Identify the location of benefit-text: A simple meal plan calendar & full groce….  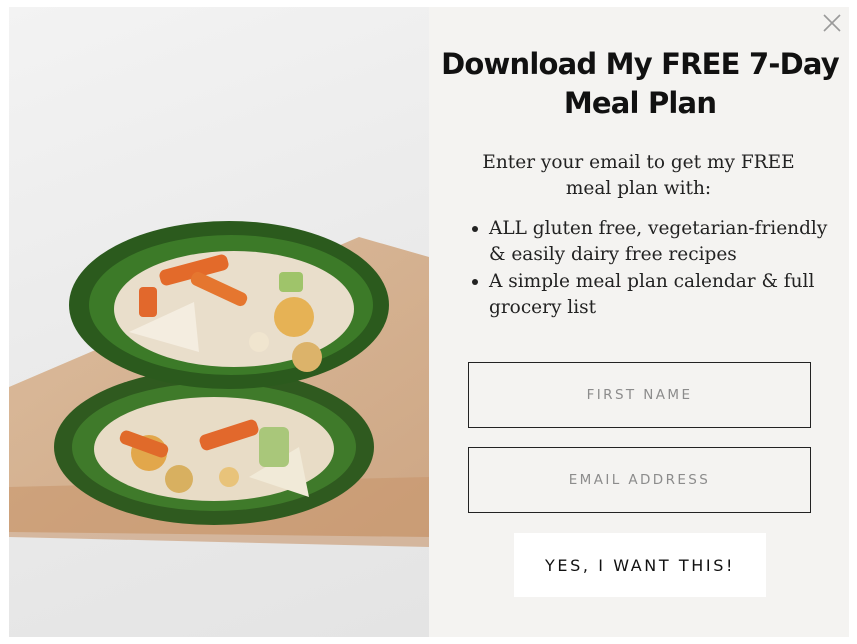
(652, 294).